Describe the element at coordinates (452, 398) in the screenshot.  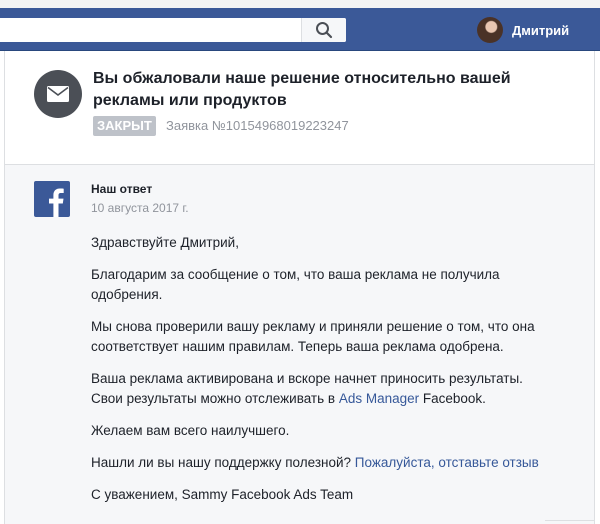
I see `paragraph-3-suffix: Facebook.` at that location.